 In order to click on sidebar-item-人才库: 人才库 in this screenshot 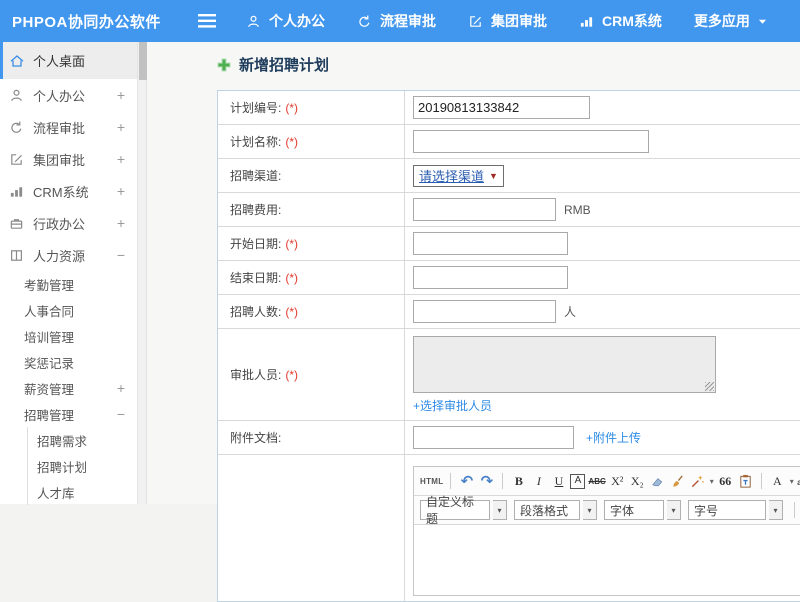, I will do `click(82, 492)`.